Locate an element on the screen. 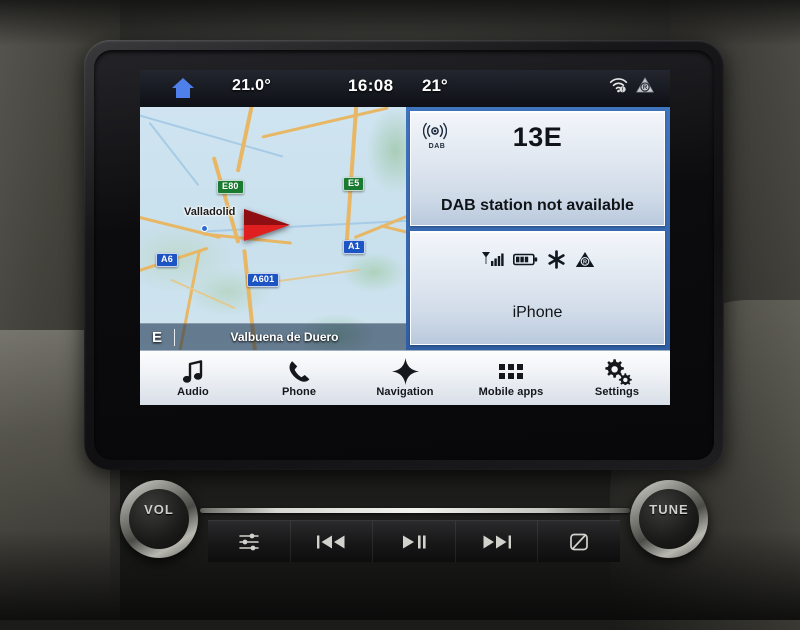 The image size is (800, 630). previous-track-button is located at coordinates (332, 541).